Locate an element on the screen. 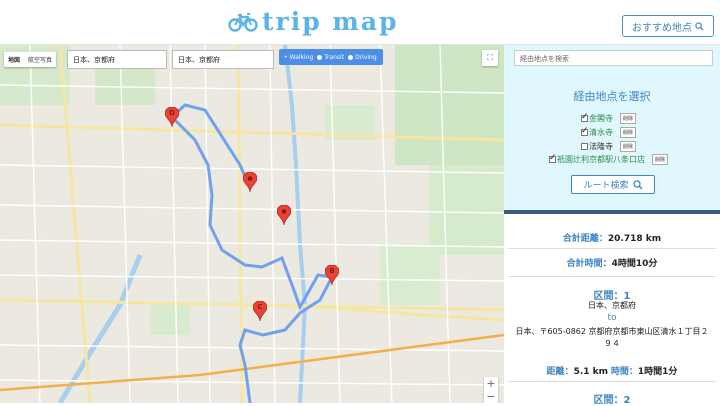  zoom-in-button: + is located at coordinates (491, 383).